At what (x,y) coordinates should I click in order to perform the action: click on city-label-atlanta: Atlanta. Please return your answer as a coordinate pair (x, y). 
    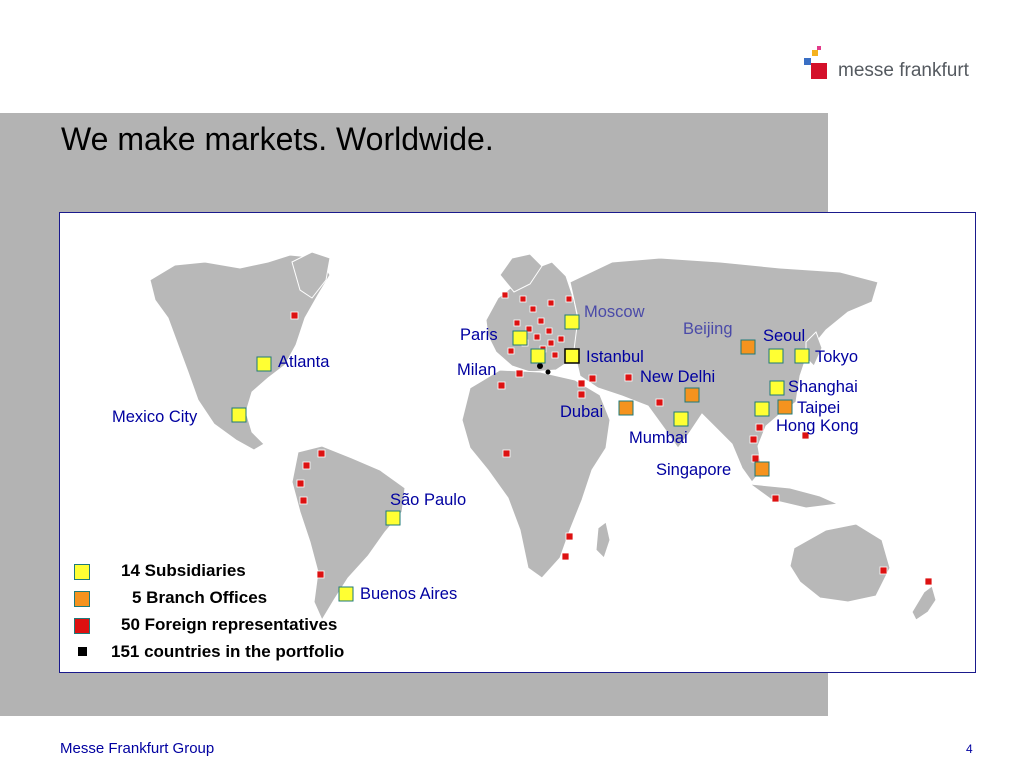
    Looking at the image, I should click on (304, 362).